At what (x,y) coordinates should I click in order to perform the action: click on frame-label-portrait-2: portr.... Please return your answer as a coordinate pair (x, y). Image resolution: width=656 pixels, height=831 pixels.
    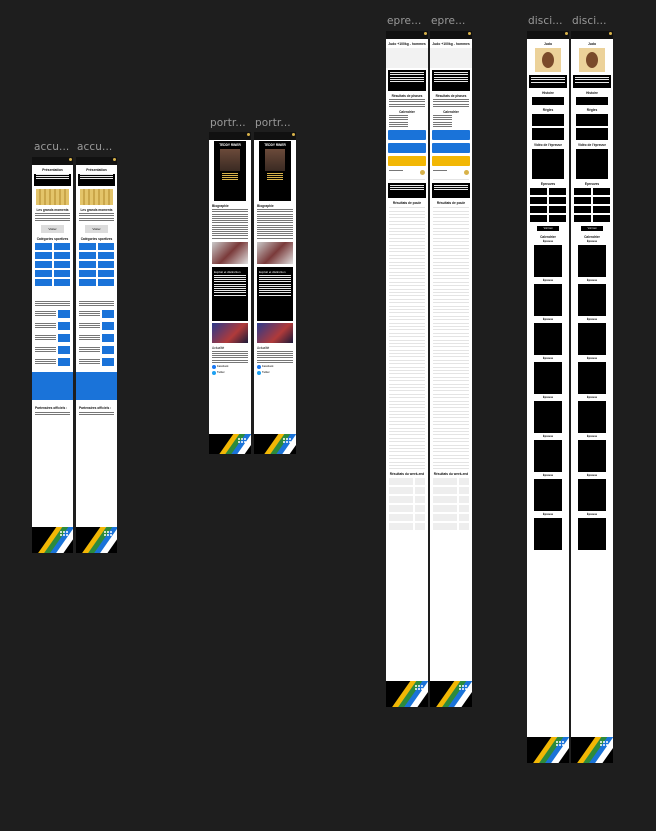
    Looking at the image, I should click on (273, 123).